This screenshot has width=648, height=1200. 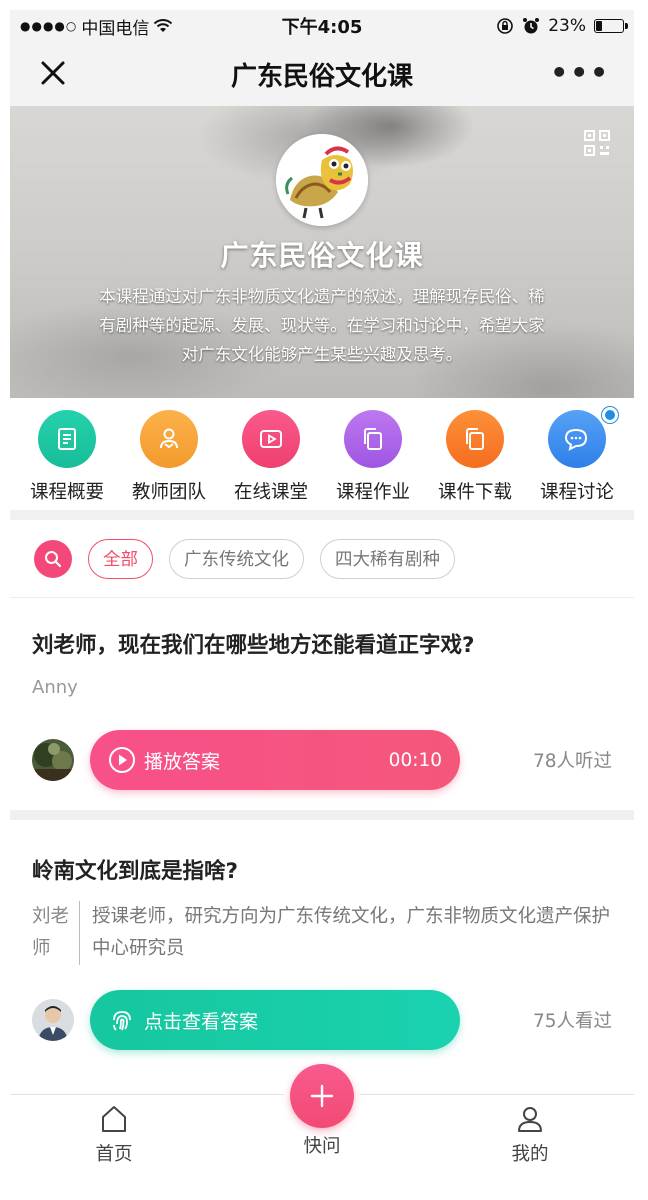 What do you see at coordinates (56, 933) in the screenshot?
I see `teacher-name: 刘老师` at bounding box center [56, 933].